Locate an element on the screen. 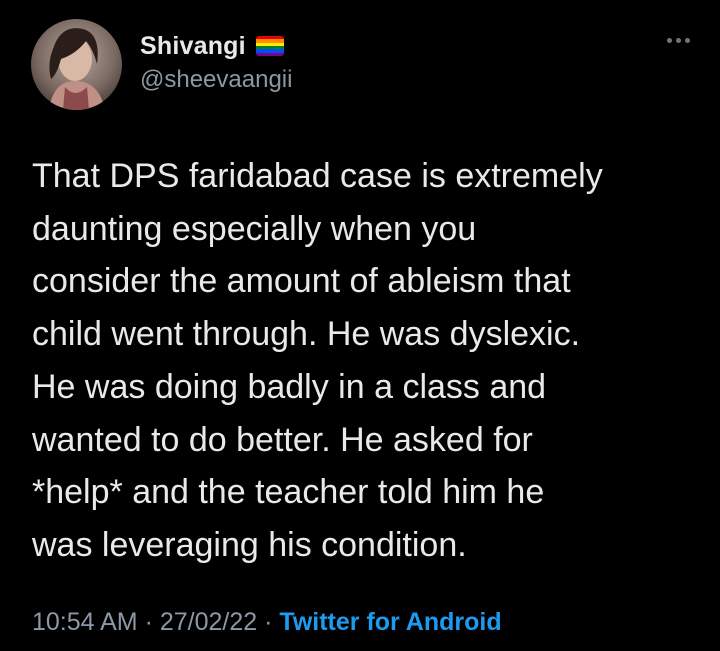  author-handle: @sheevaangii is located at coordinates (216, 80).